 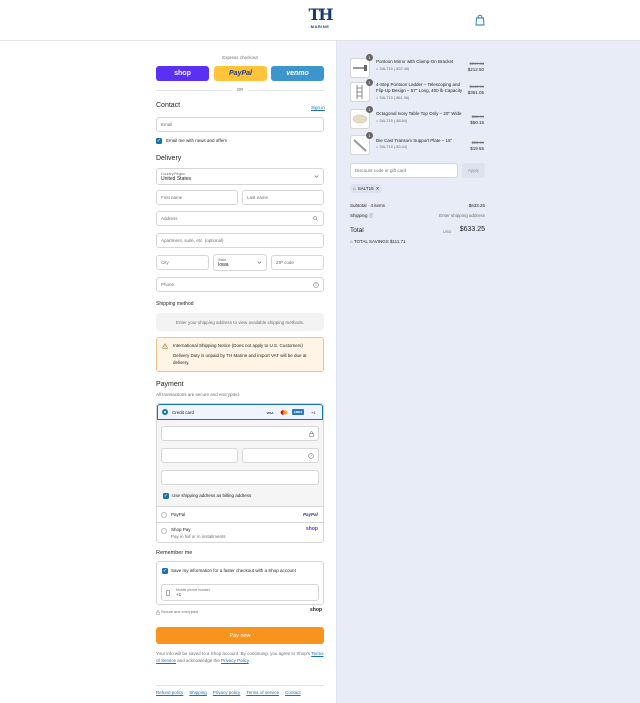 What do you see at coordinates (477, 142) in the screenshot?
I see `original-price: $22.99` at bounding box center [477, 142].